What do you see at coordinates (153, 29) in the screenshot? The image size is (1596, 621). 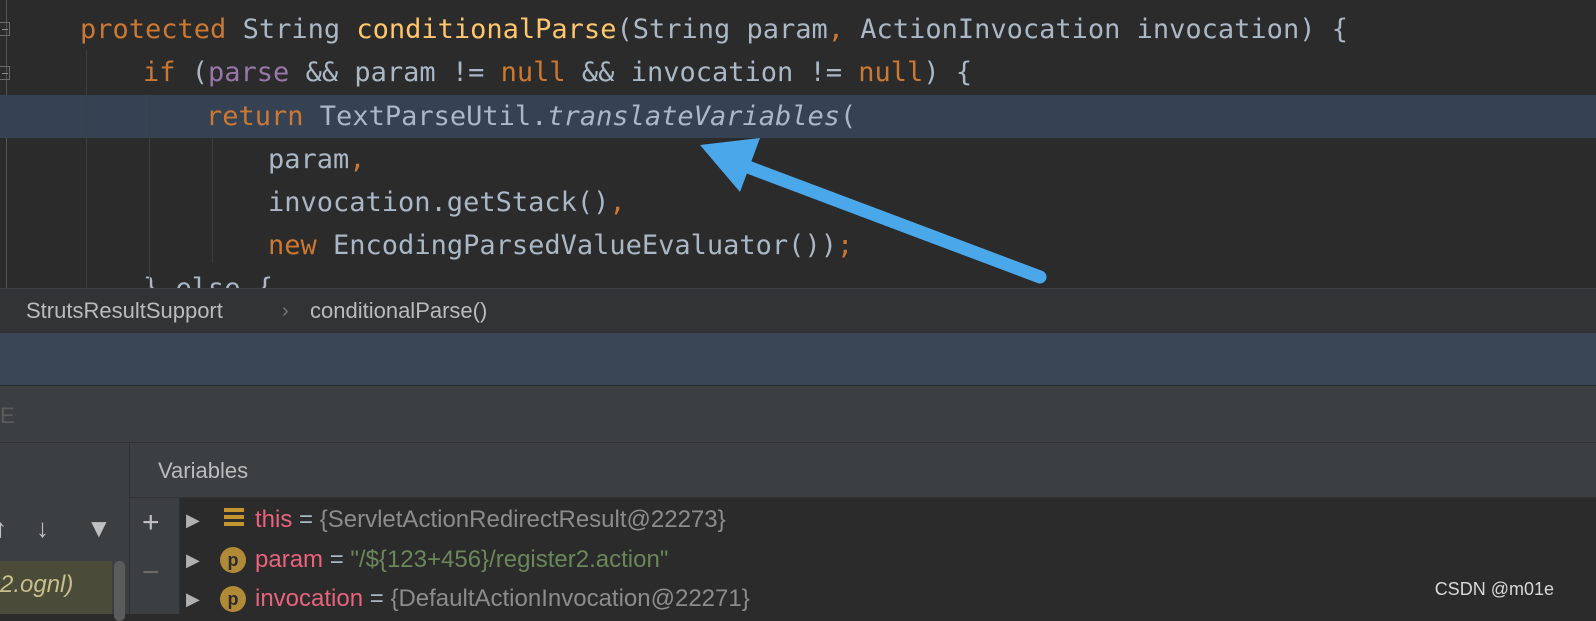 I see `code-token: protected` at bounding box center [153, 29].